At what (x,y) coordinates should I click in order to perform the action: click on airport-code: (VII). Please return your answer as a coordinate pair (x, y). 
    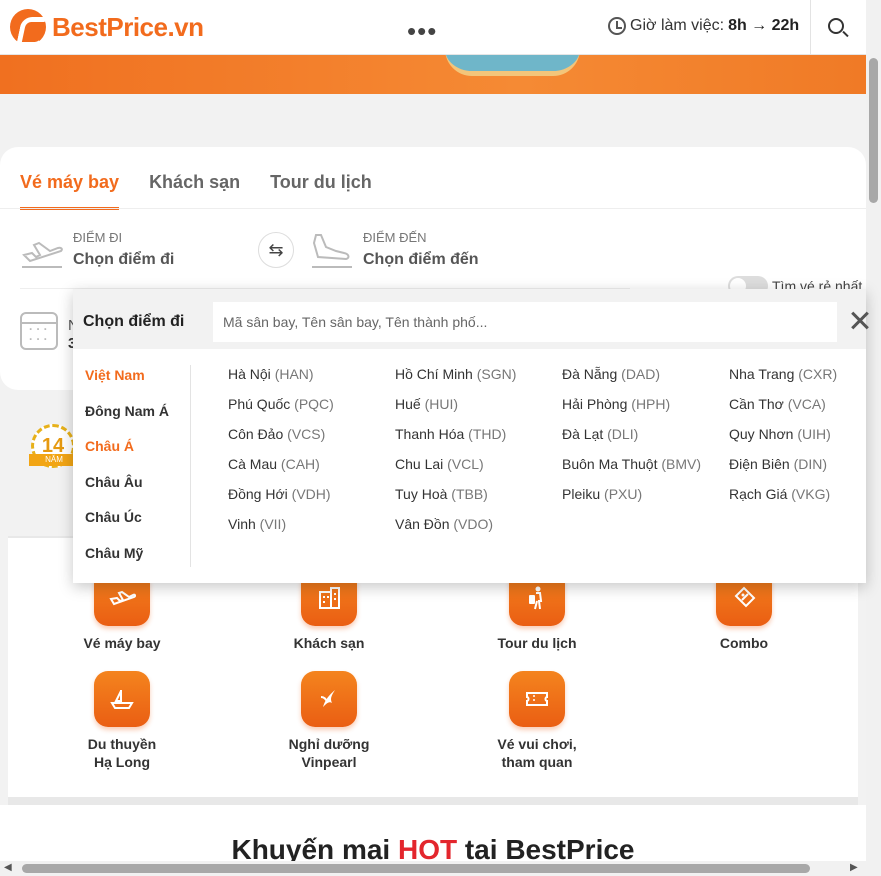
    Looking at the image, I should click on (273, 524).